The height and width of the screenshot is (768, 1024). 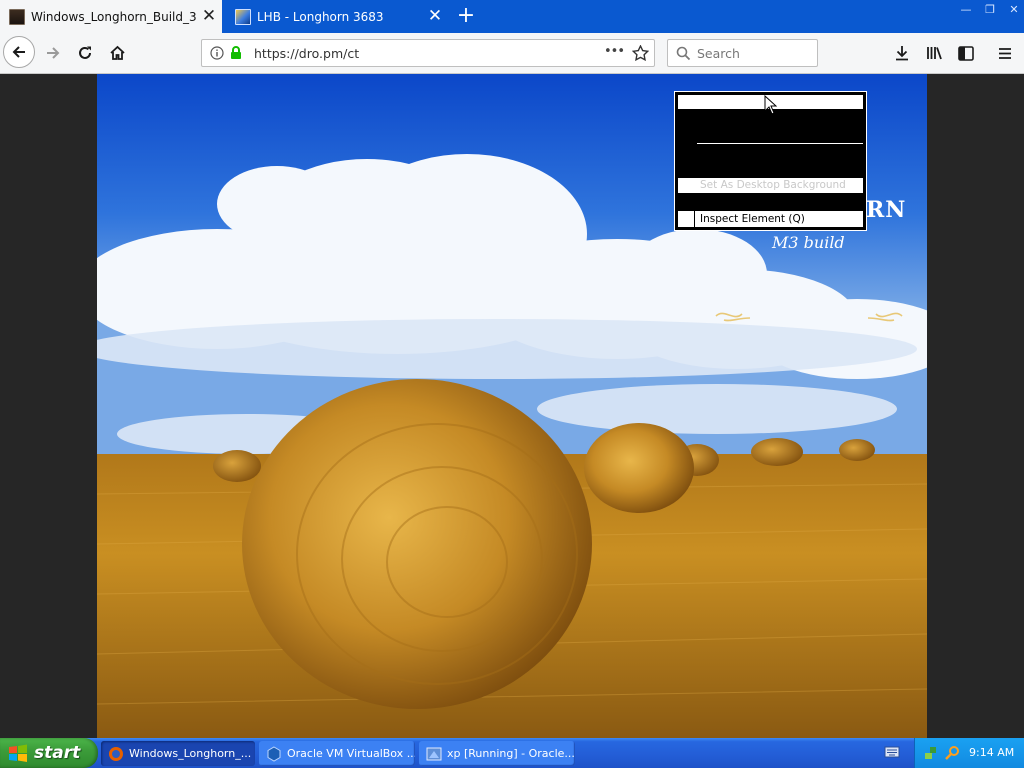 I want to click on navigation-toolbar: https://dro.pm/ct ••• Search, so click(x=512, y=53).